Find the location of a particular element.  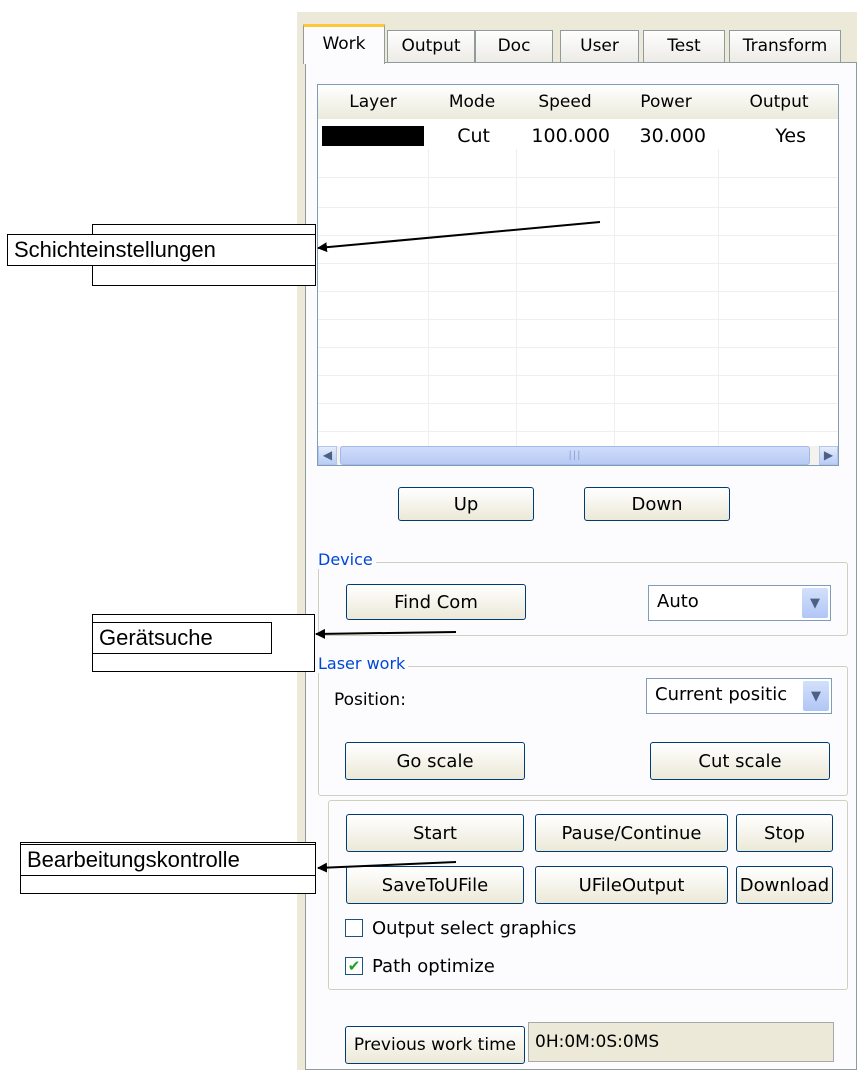

cell-output: Yes is located at coordinates (790, 136).